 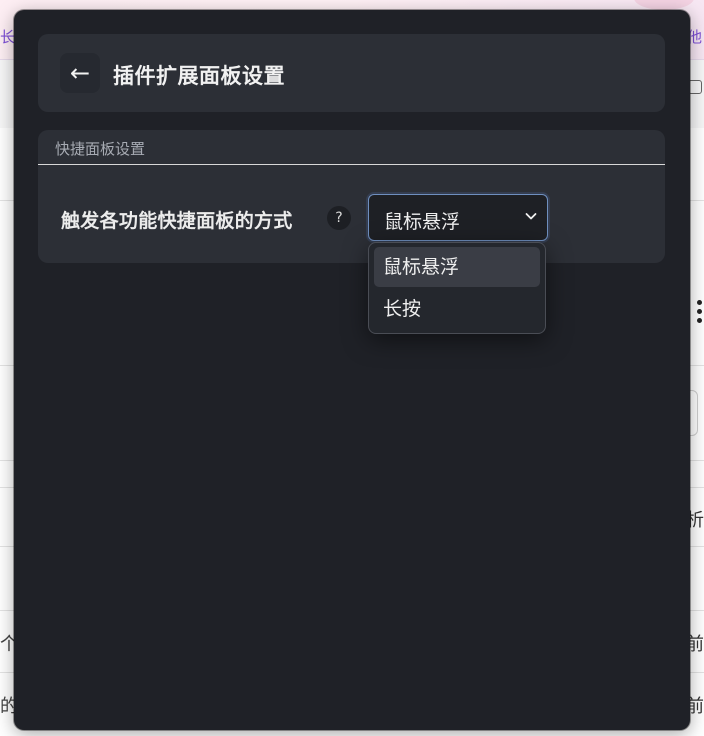 What do you see at coordinates (351, 73) in the screenshot?
I see `panel-header: ← 插件扩展面板设置` at bounding box center [351, 73].